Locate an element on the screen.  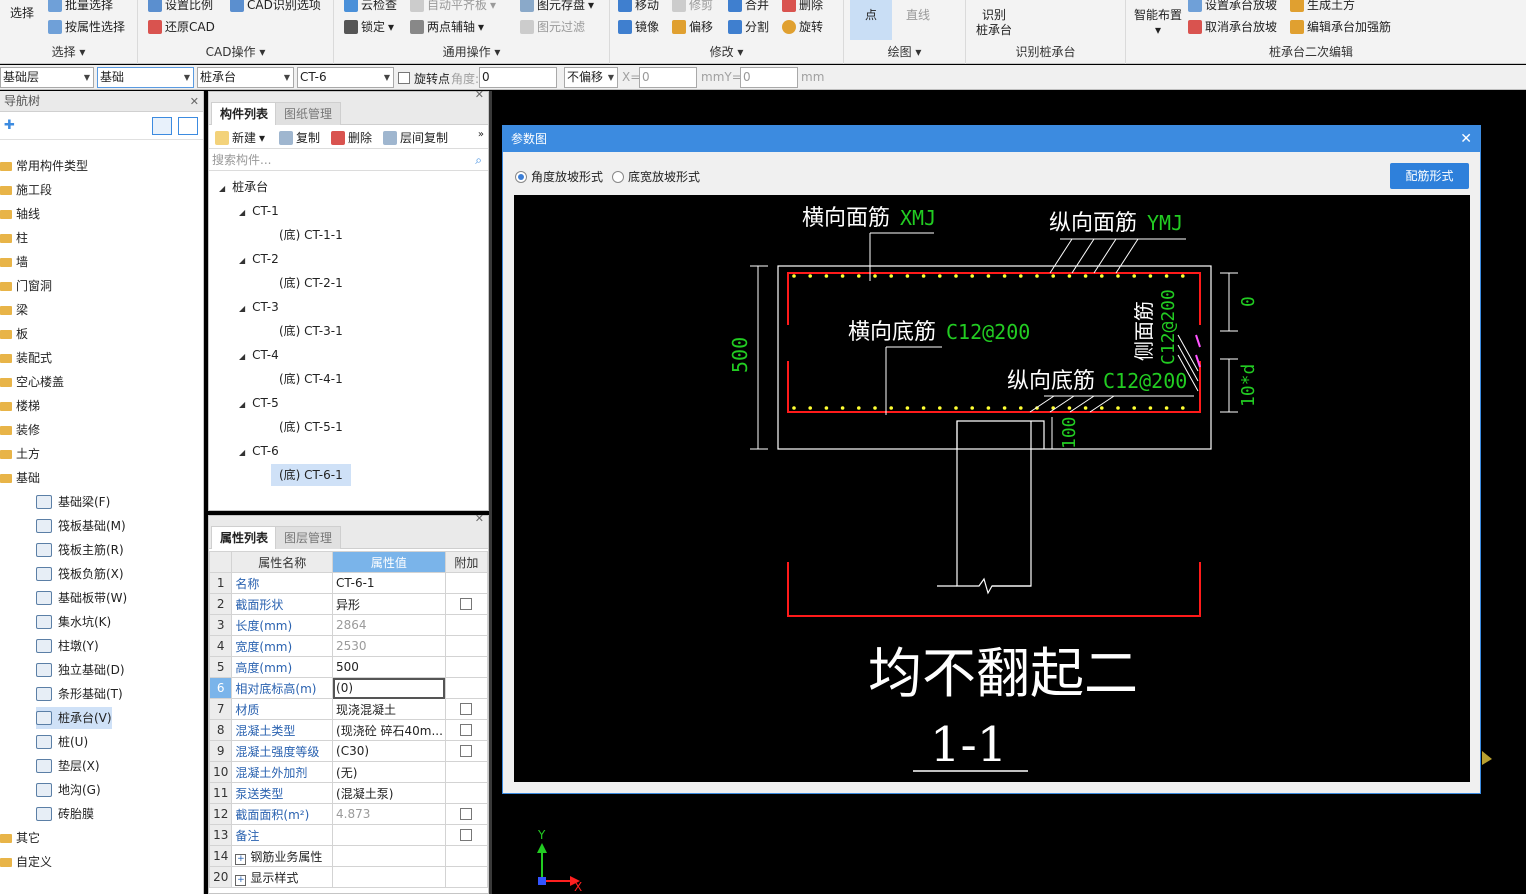
nav-item: 楼梯 is located at coordinates (20, 406).